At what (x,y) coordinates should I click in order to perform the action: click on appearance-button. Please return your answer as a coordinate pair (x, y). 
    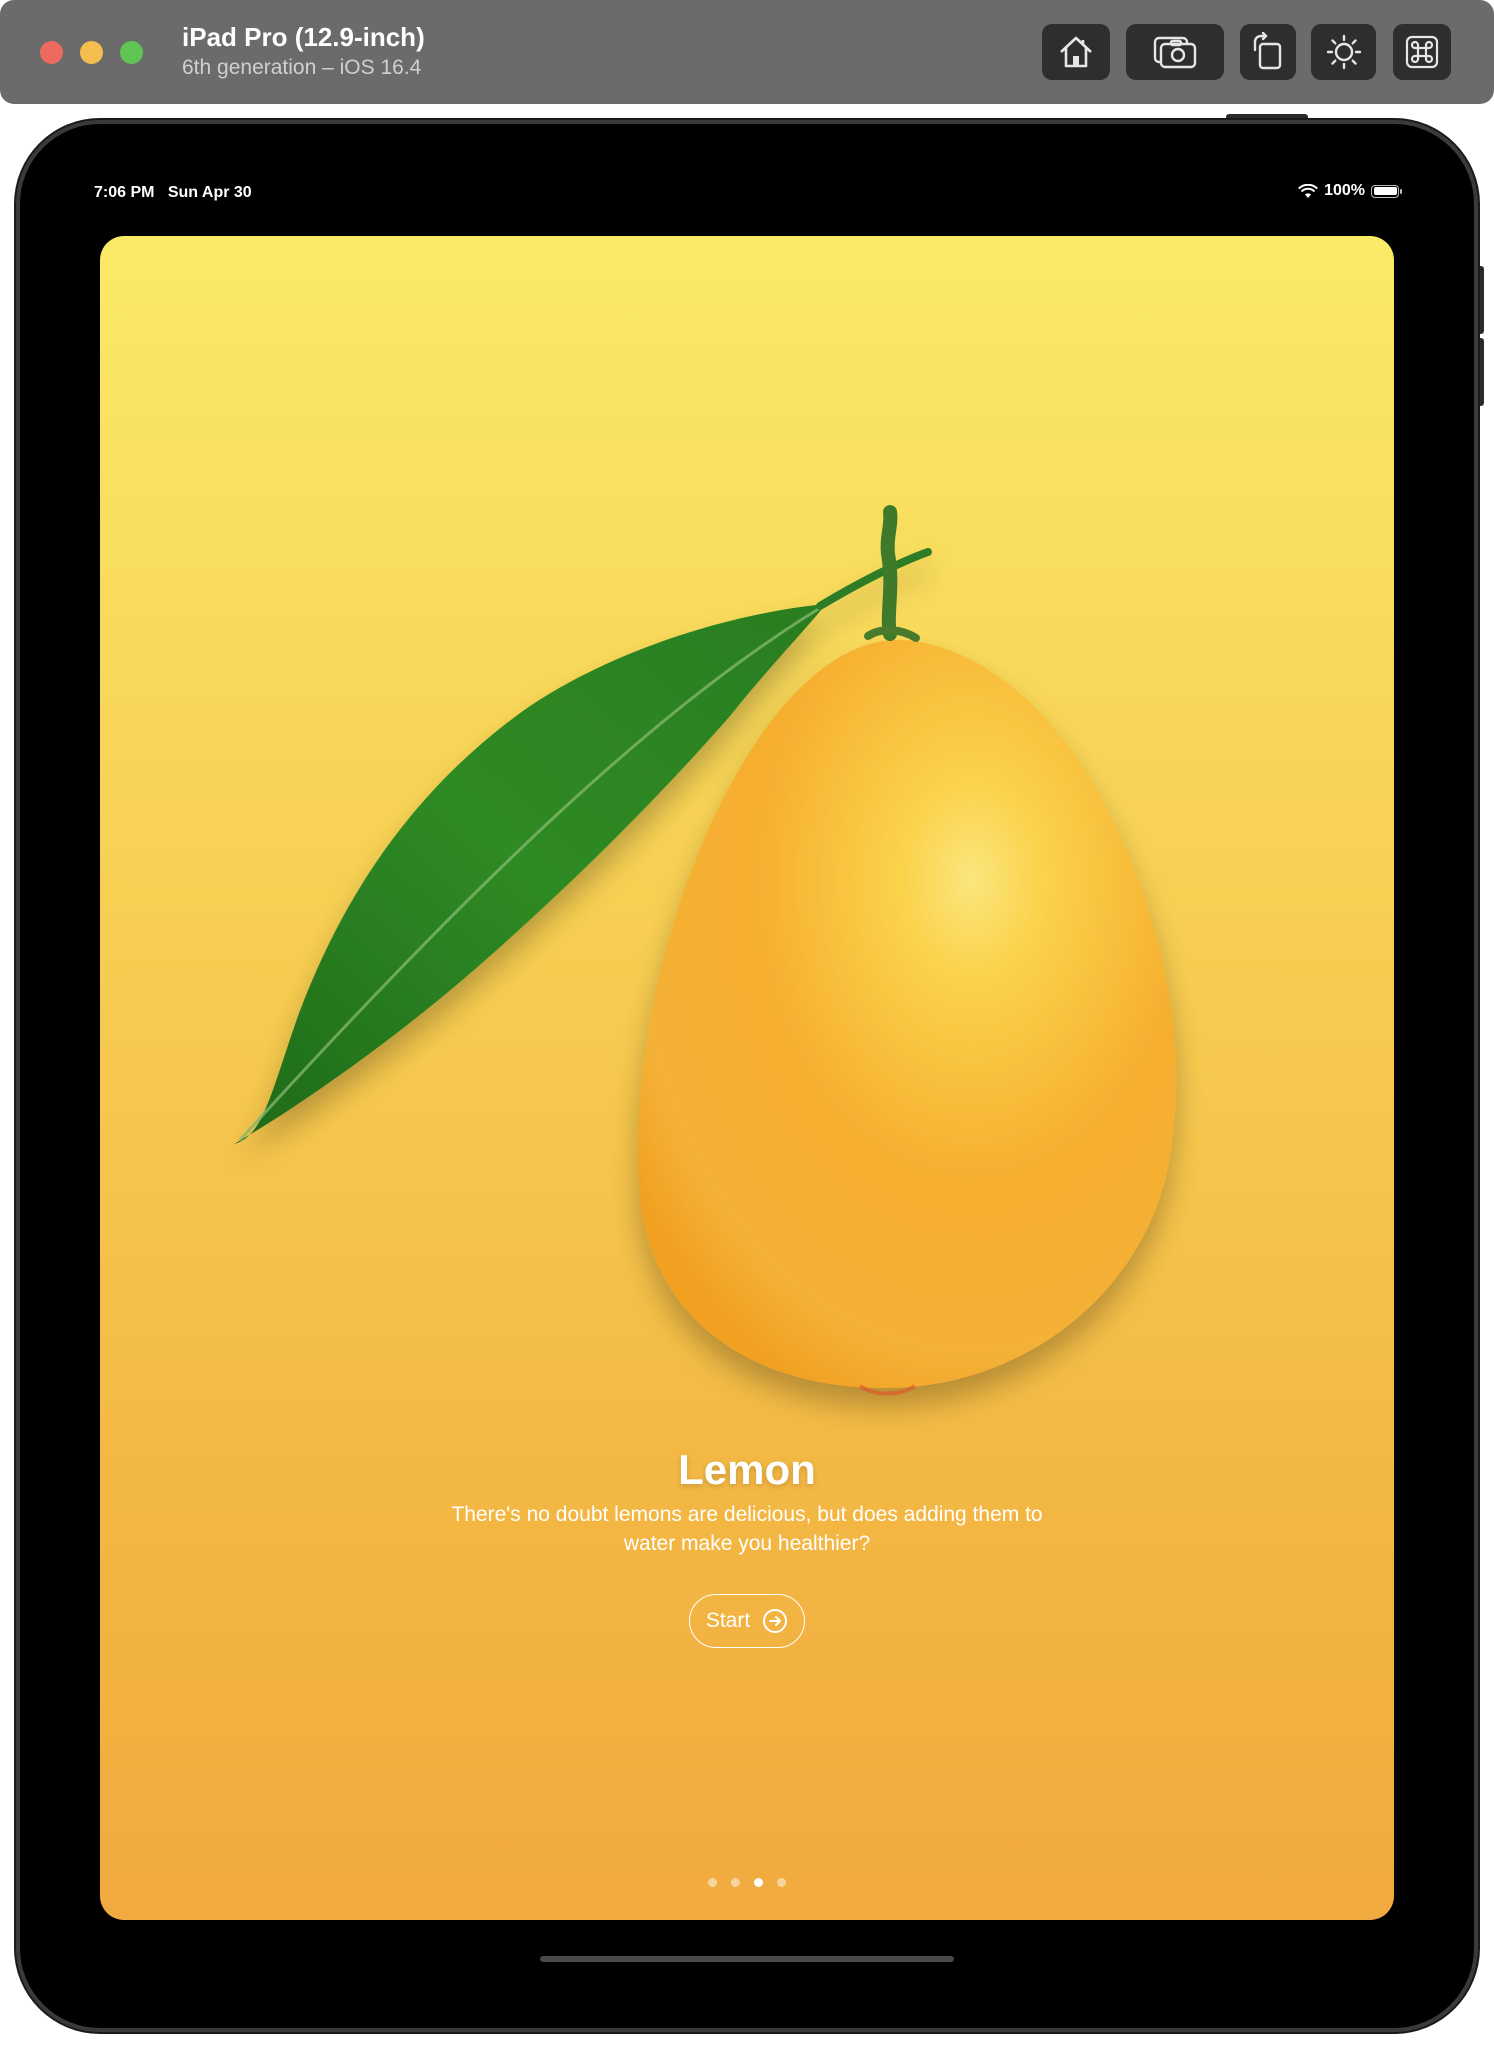
    Looking at the image, I should click on (1343, 52).